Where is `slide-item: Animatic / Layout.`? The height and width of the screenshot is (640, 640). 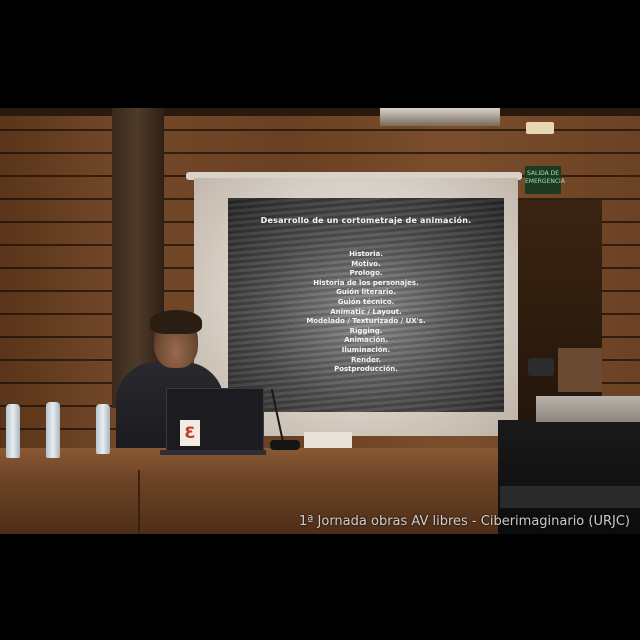
slide-item: Animatic / Layout. is located at coordinates (366, 311).